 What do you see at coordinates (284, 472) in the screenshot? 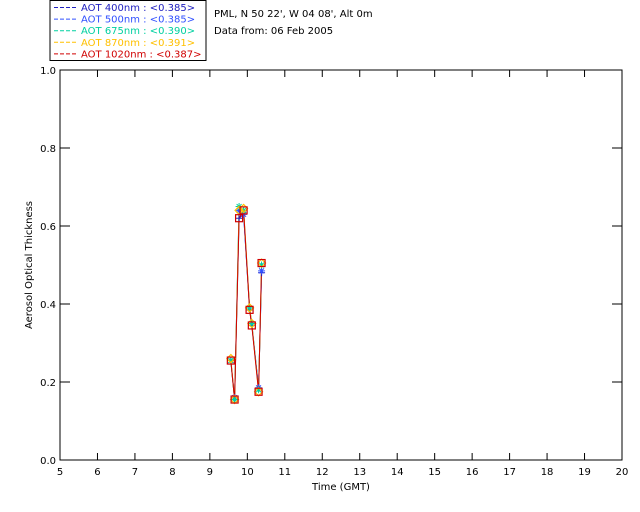
I see `x-tick-label: 11` at bounding box center [284, 472].